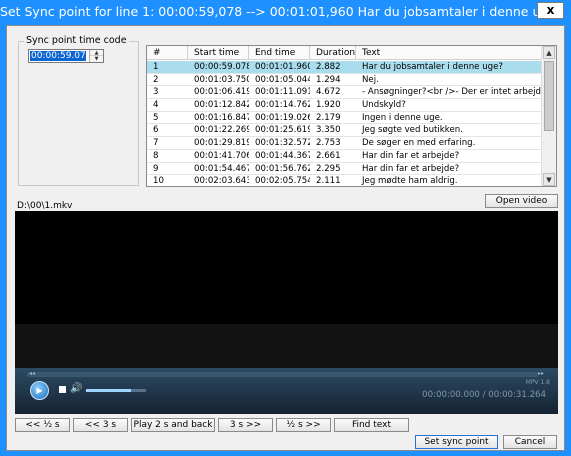 The width and height of the screenshot is (571, 456). Describe the element at coordinates (282, 168) in the screenshot. I see `row-end-time: 00:01:56.762` at that location.